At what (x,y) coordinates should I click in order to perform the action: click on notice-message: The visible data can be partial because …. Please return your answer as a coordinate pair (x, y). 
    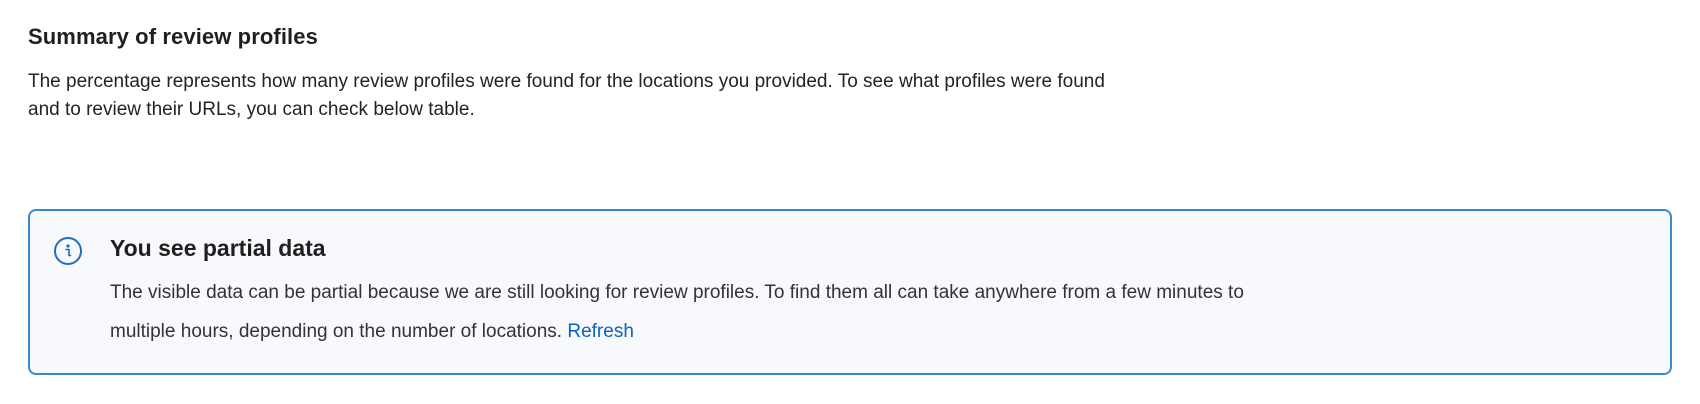
    Looking at the image, I should click on (680, 312).